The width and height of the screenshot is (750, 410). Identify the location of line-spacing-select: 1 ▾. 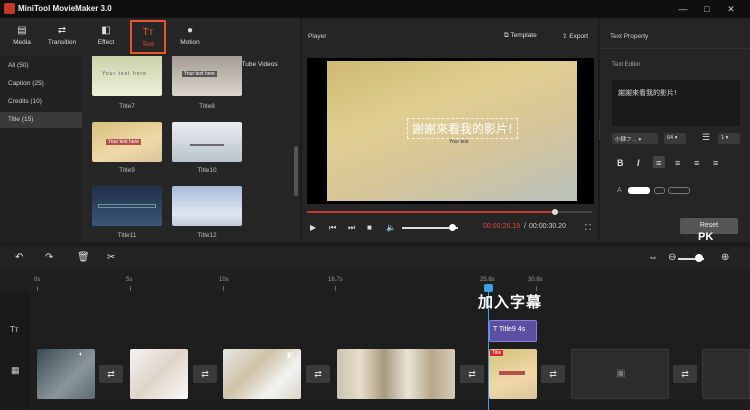
(729, 138).